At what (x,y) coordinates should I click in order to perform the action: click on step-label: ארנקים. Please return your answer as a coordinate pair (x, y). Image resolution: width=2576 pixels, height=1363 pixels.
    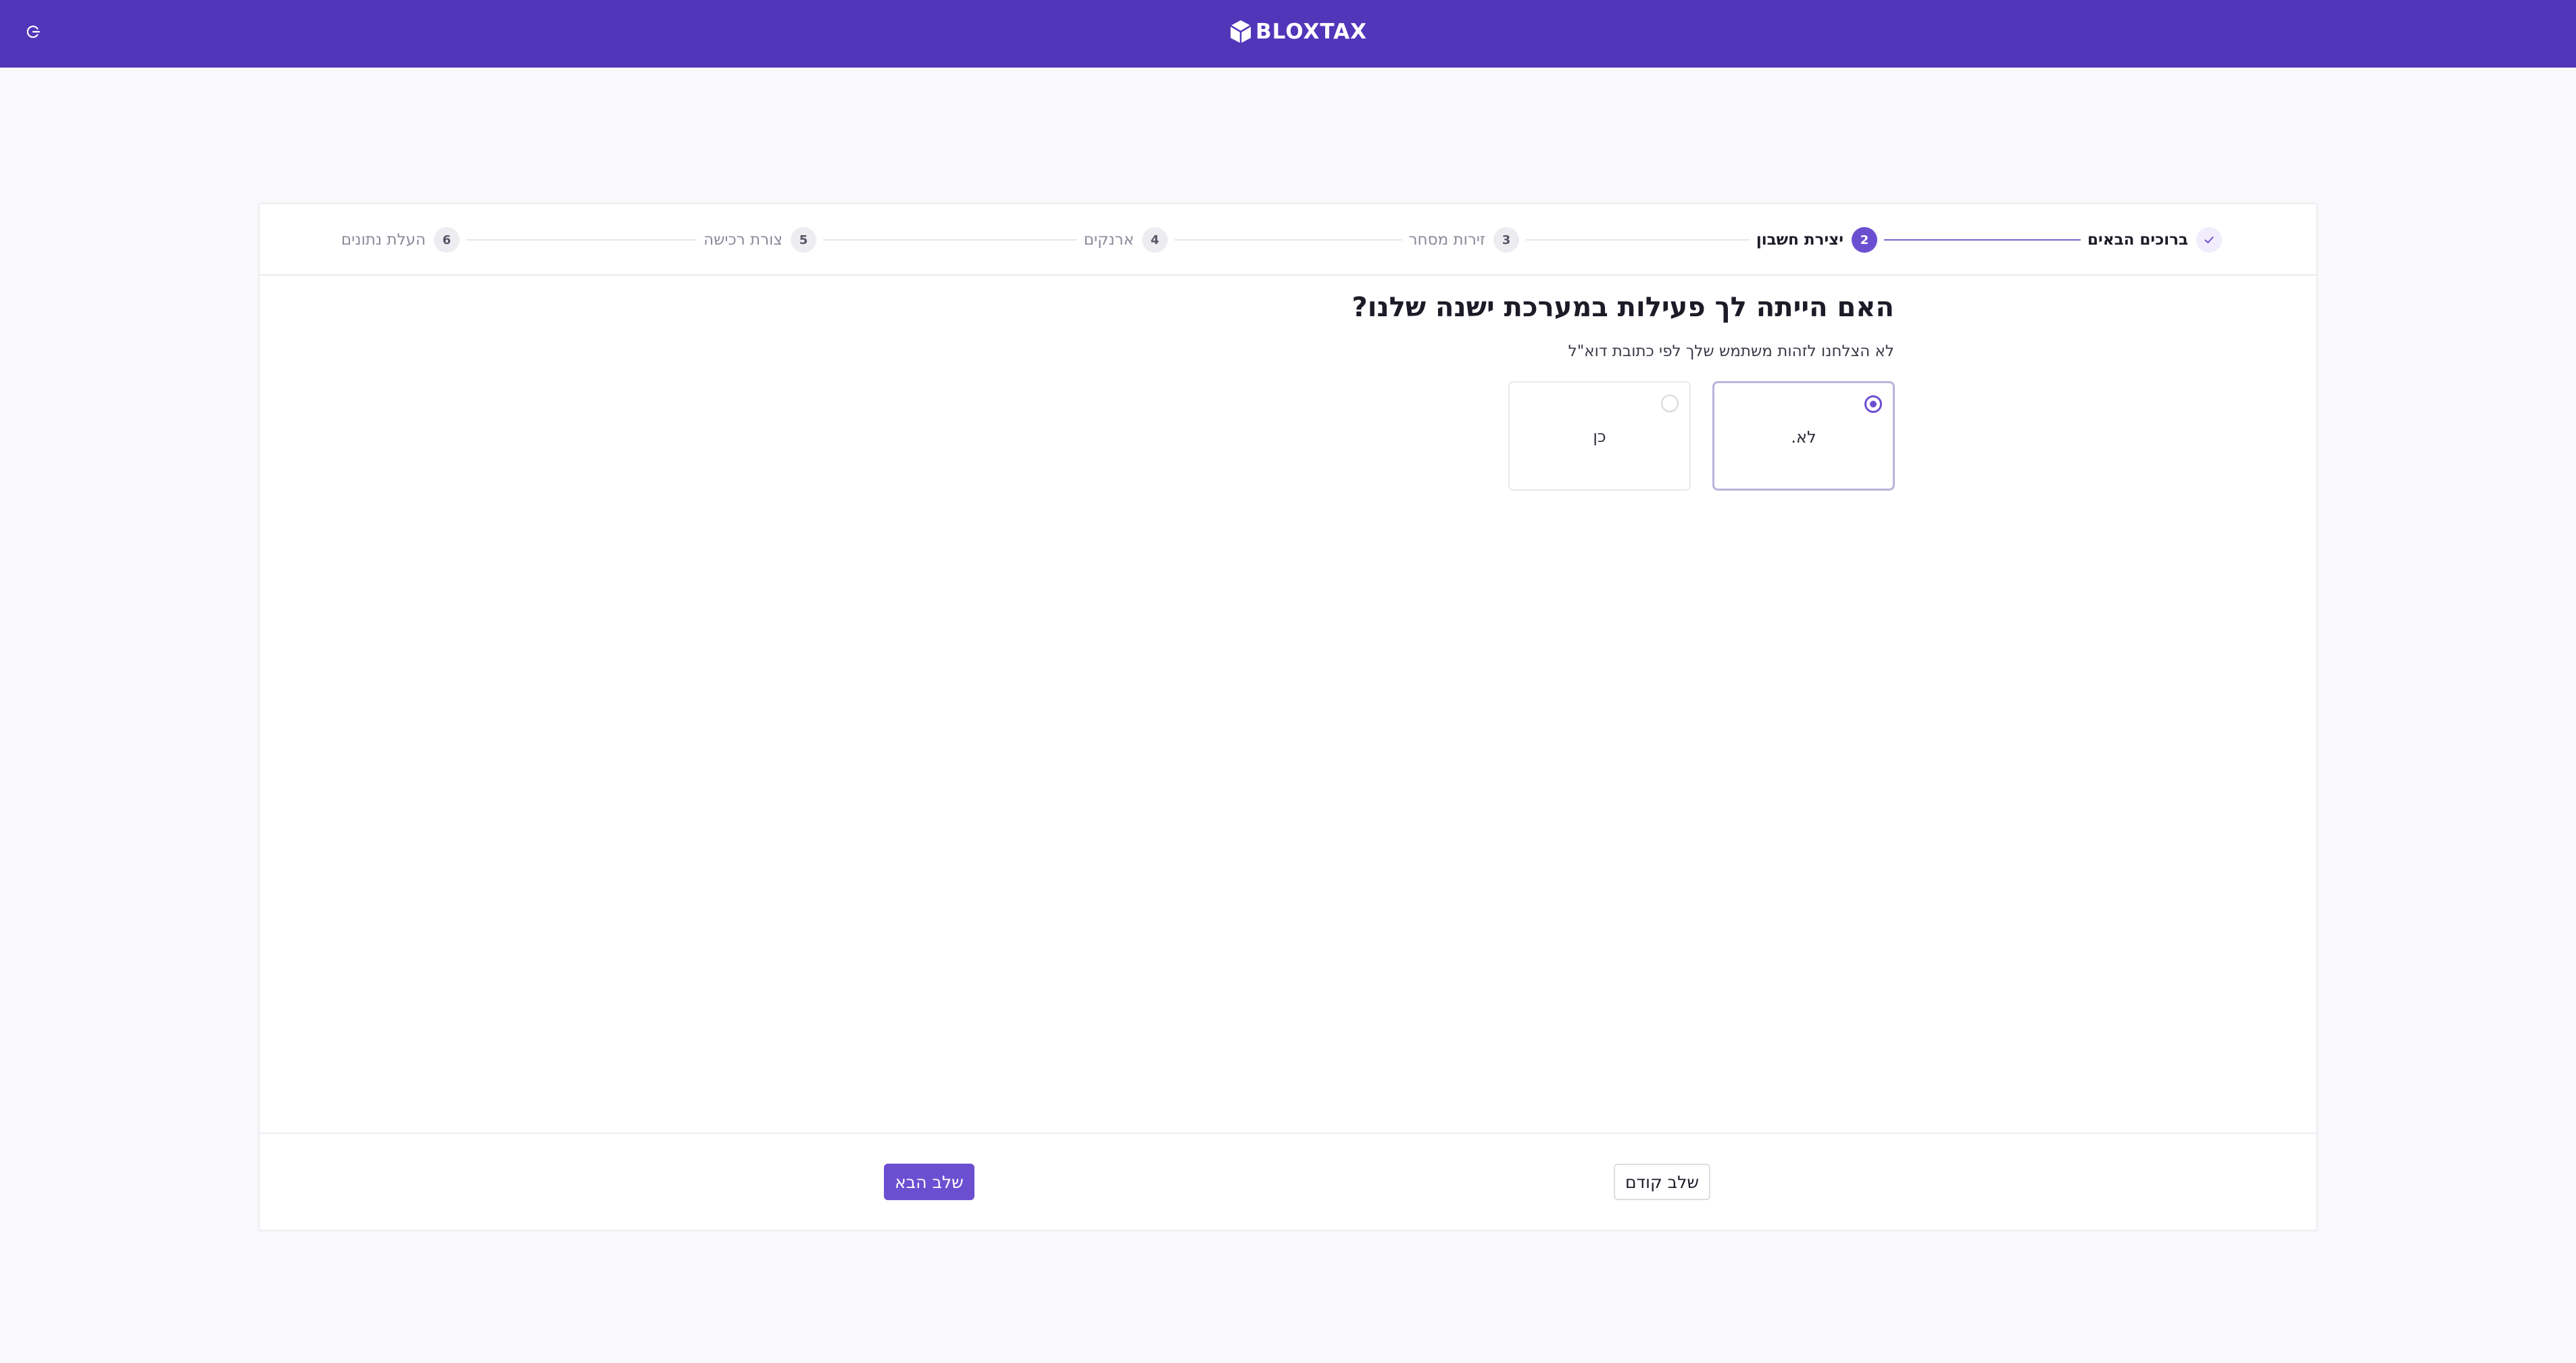
    Looking at the image, I should click on (1109, 240).